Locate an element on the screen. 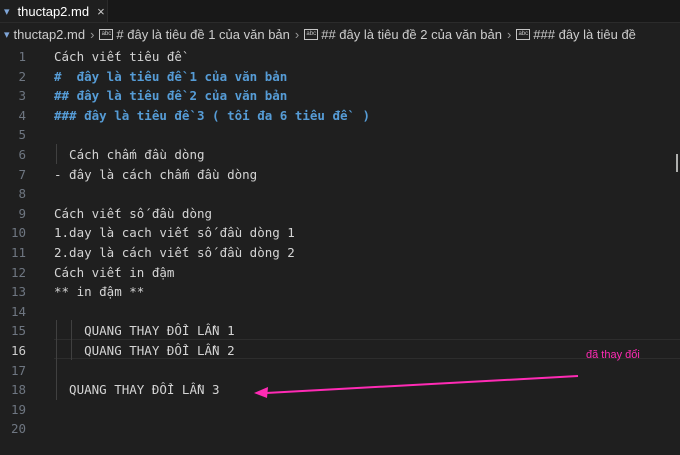  line-text: QUANG THAY ĐỔI LẦN 3 is located at coordinates (137, 390).